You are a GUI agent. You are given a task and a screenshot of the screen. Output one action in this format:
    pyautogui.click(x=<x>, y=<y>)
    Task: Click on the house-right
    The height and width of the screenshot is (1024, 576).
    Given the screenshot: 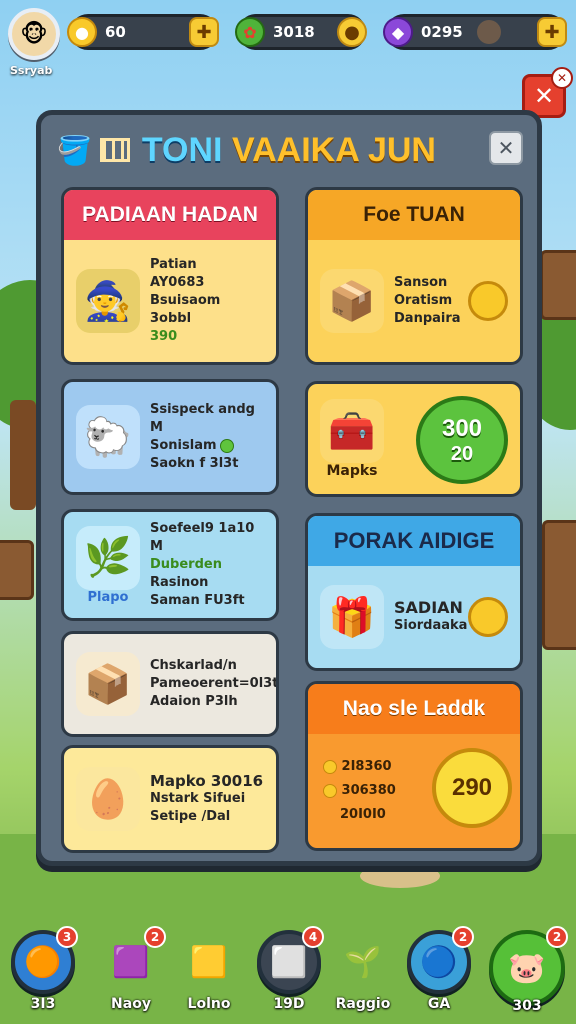 What is the action you would take?
    pyautogui.click(x=559, y=585)
    